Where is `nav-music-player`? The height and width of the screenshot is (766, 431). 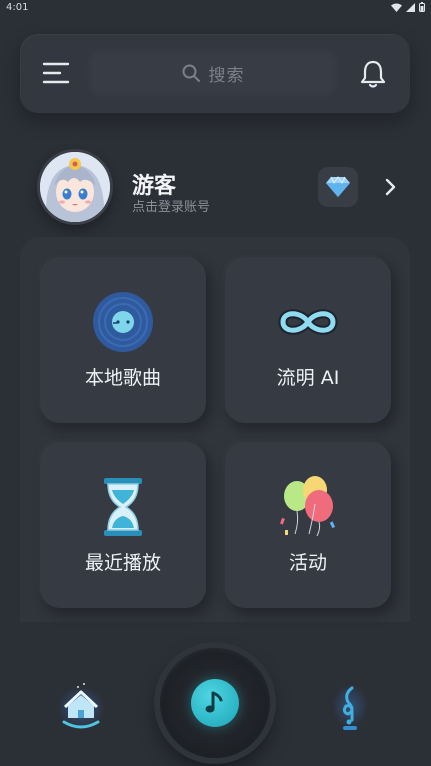 nav-music-player is located at coordinates (215, 703).